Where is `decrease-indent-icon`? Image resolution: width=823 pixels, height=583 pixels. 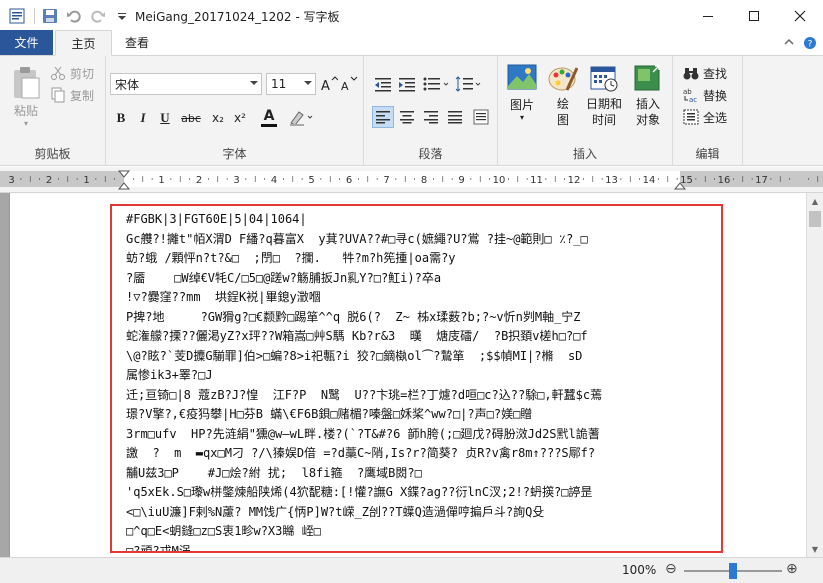 decrease-indent-icon is located at coordinates (383, 85).